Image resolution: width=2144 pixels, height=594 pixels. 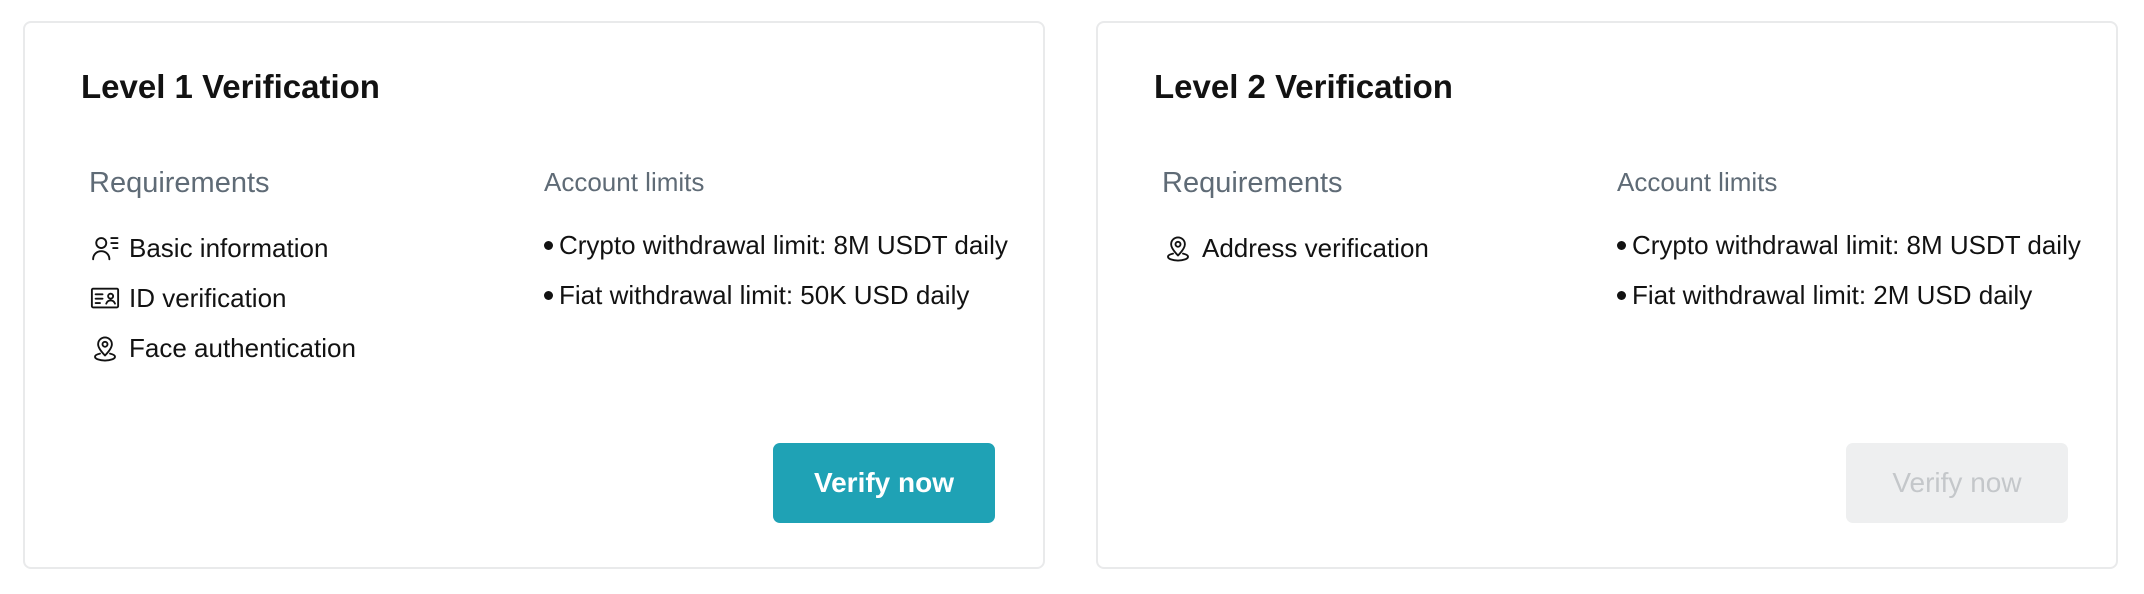 I want to click on limit-label: Fiat withdrawal limit: 50K USD daily, so click(x=764, y=294).